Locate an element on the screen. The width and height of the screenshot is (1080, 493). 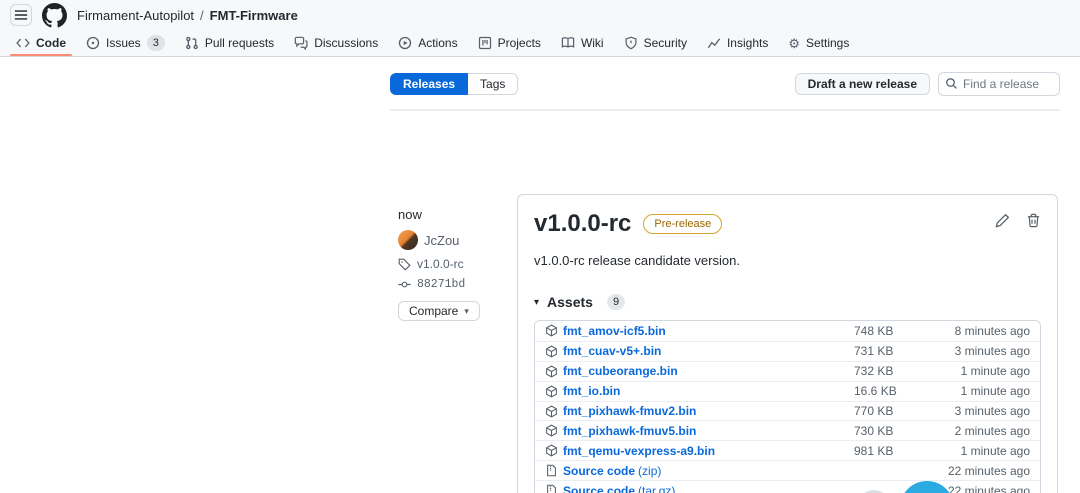
edit-release-button is located at coordinates (1002, 220).